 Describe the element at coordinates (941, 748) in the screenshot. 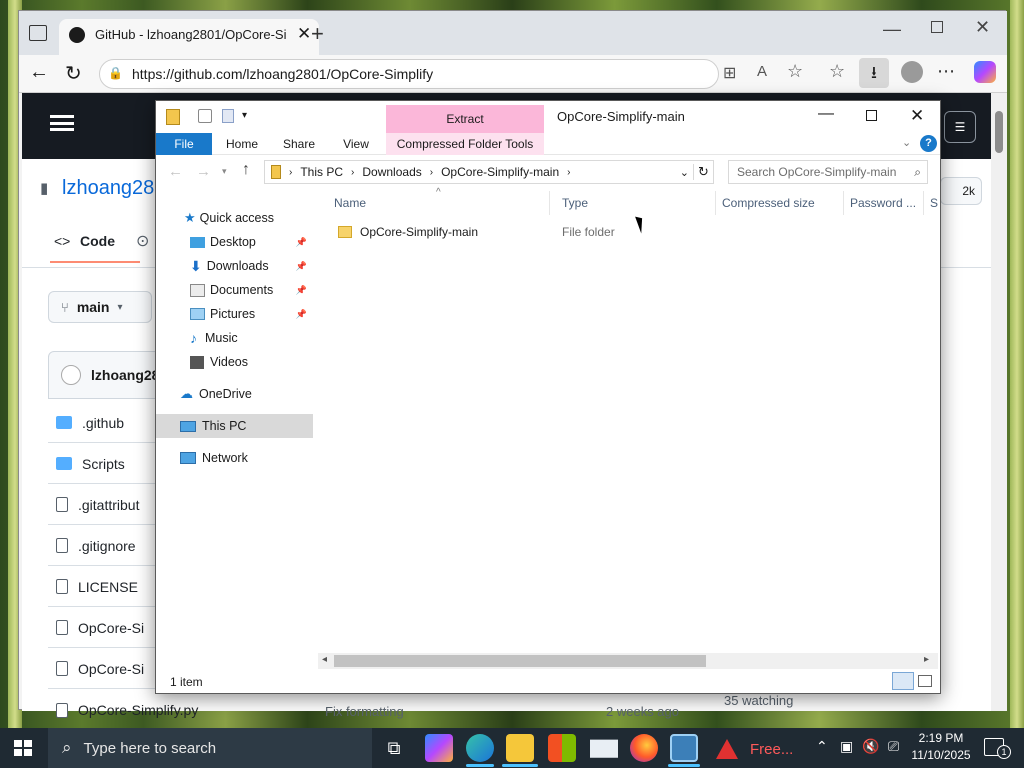

I see `system-clock: 2:19 PM 11/10/2025` at that location.